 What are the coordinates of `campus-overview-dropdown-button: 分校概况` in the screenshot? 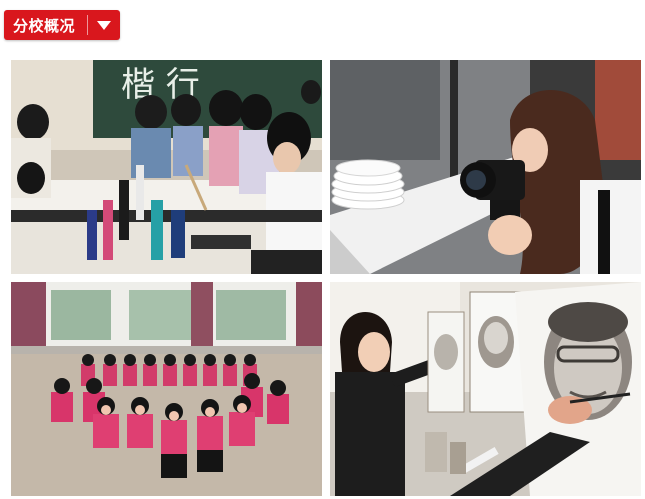 It's located at (62, 25).